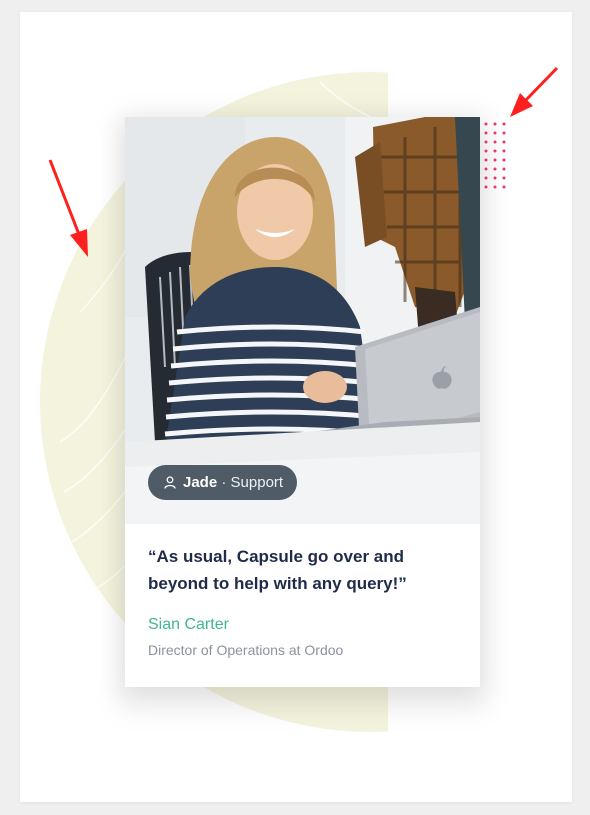  What do you see at coordinates (200, 482) in the screenshot?
I see `badge-name: Jade` at bounding box center [200, 482].